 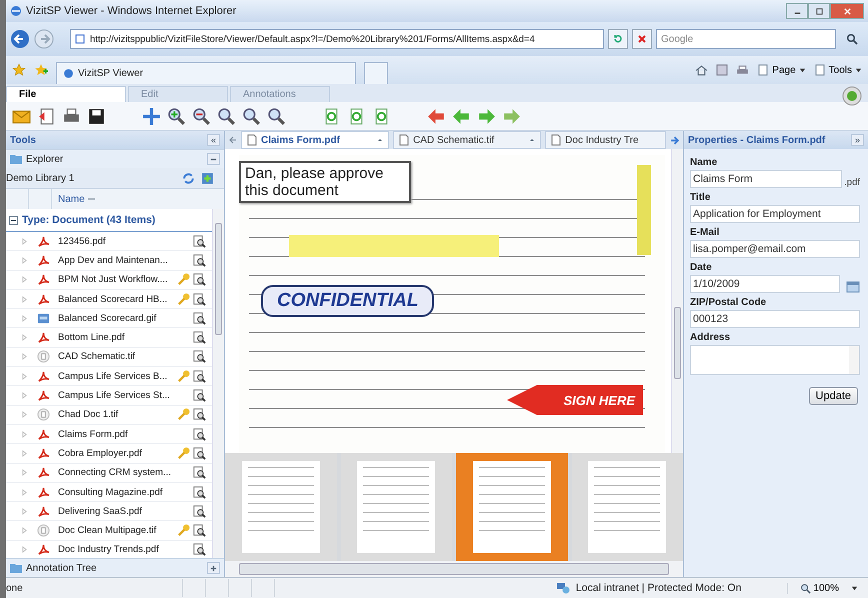 I want to click on document-tab: Claims Form.pdf, so click(x=315, y=140).